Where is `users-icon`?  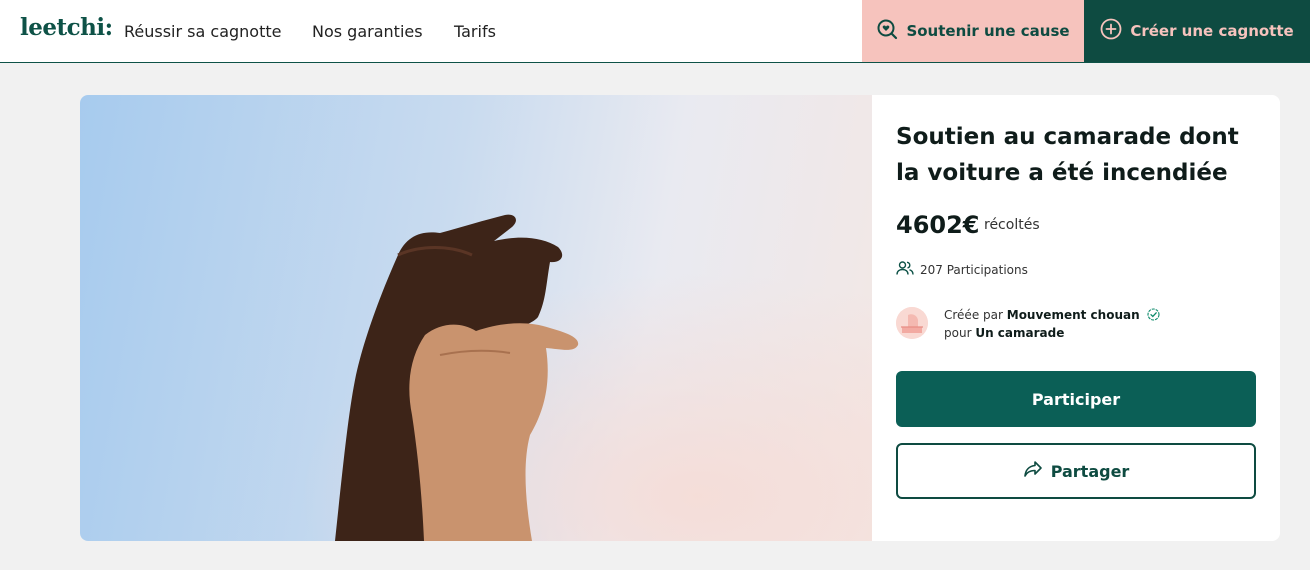
users-icon is located at coordinates (905, 269).